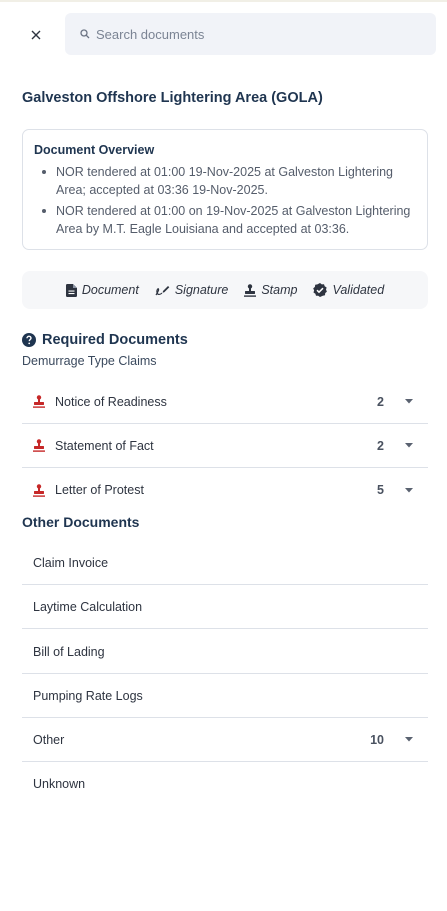 The width and height of the screenshot is (447, 911). What do you see at coordinates (225, 784) in the screenshot?
I see `other-doc-row: Unknown` at bounding box center [225, 784].